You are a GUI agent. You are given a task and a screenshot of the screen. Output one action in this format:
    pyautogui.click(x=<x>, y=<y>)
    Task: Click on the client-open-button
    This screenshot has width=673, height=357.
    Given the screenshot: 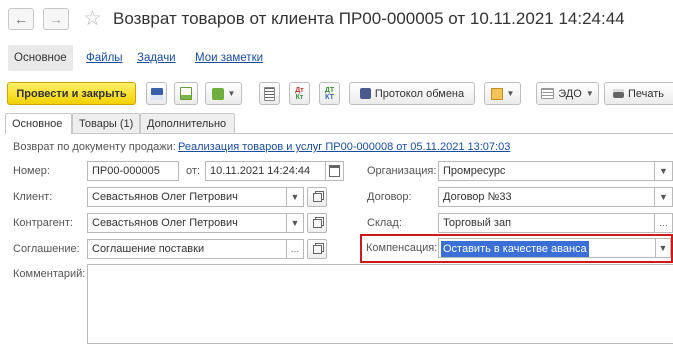 What is the action you would take?
    pyautogui.click(x=317, y=197)
    